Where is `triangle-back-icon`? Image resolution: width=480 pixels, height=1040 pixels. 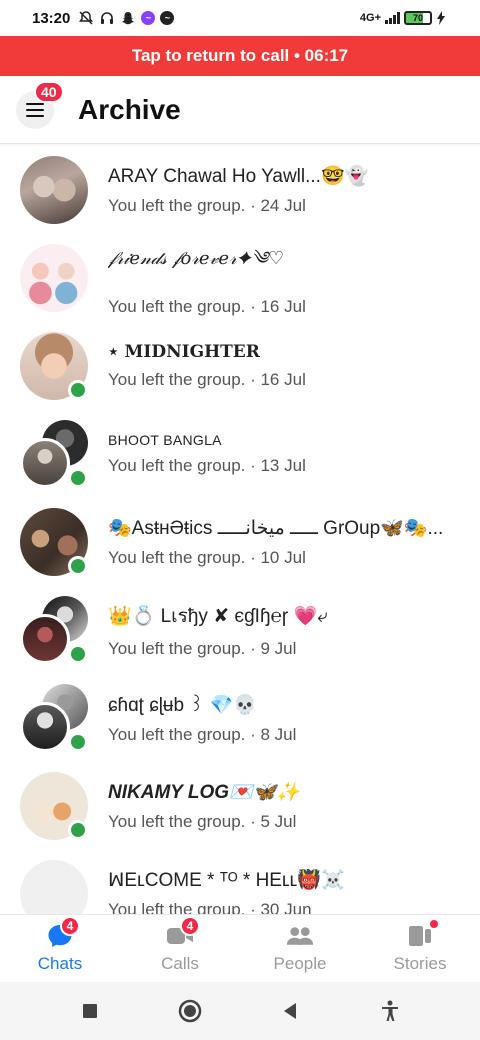 triangle-back-icon is located at coordinates (290, 1011).